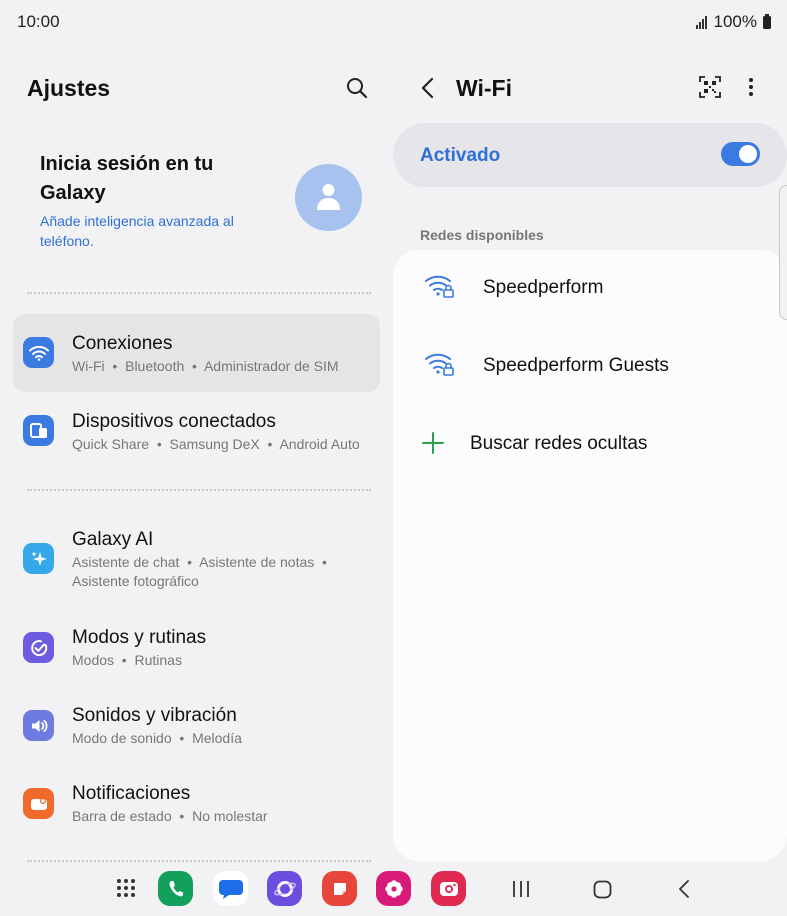  What do you see at coordinates (139, 637) in the screenshot?
I see `settings-item-label: Modos y rutinas` at bounding box center [139, 637].